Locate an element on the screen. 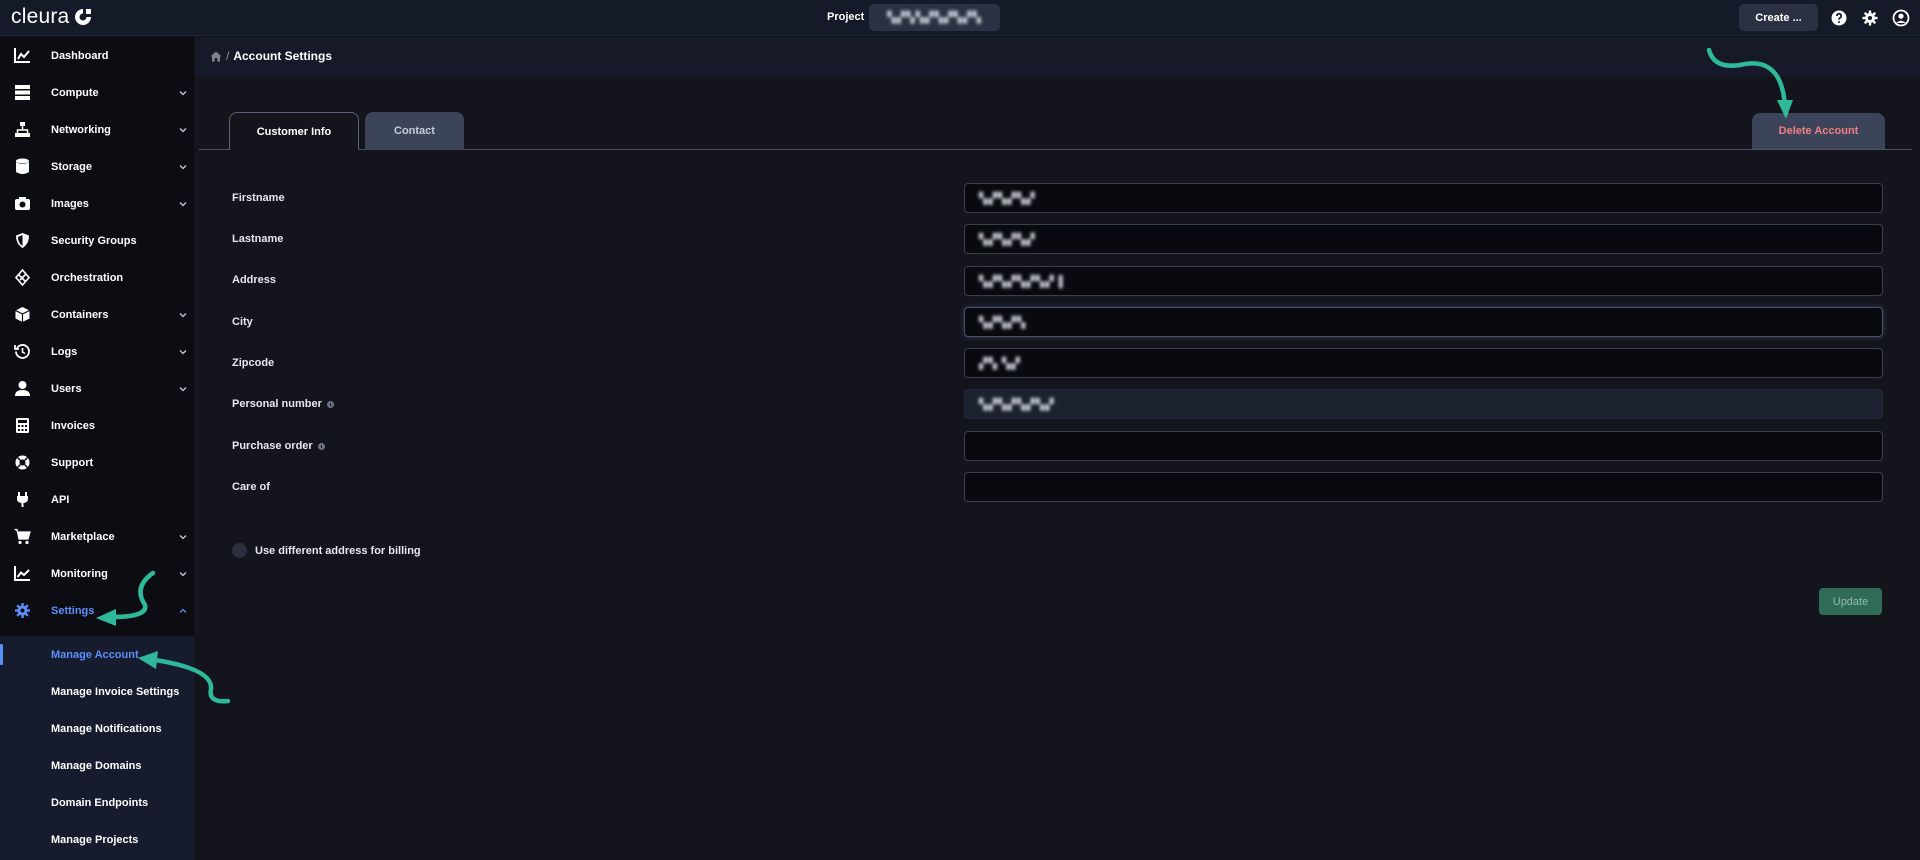 This screenshot has width=1920, height=860. tab-contact: Contact is located at coordinates (414, 131).